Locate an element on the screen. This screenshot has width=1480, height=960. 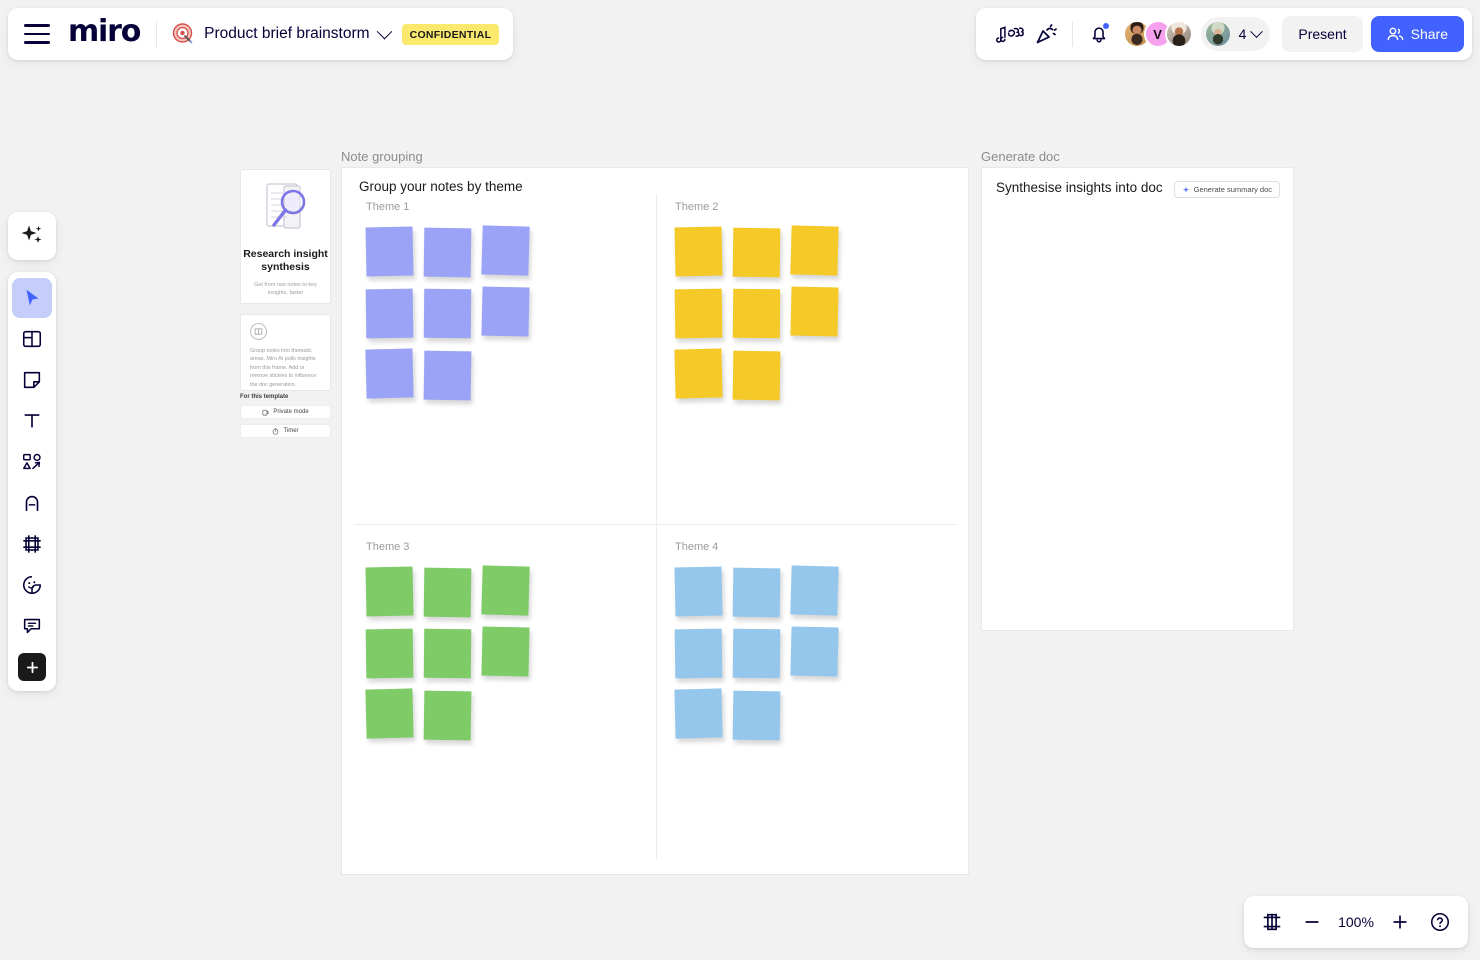
share-button: Share is located at coordinates (1417, 34).